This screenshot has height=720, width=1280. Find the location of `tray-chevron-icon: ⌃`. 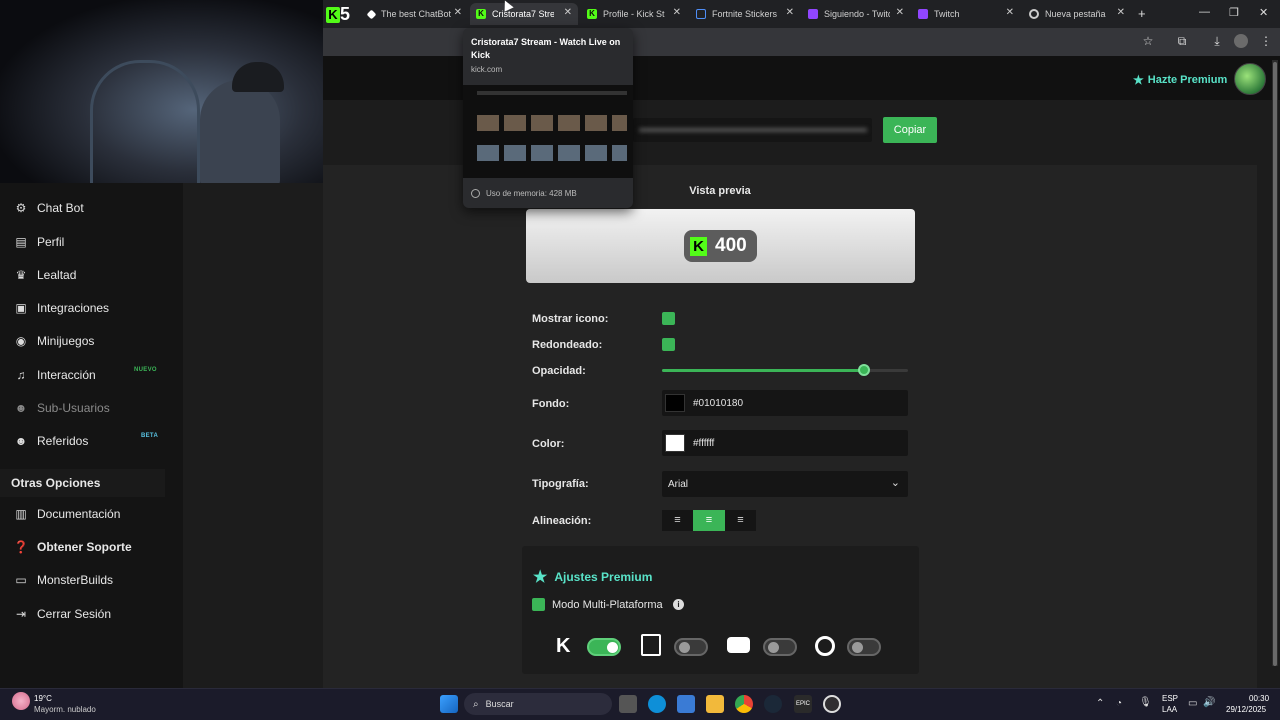

tray-chevron-icon: ⌃ is located at coordinates (1100, 703).